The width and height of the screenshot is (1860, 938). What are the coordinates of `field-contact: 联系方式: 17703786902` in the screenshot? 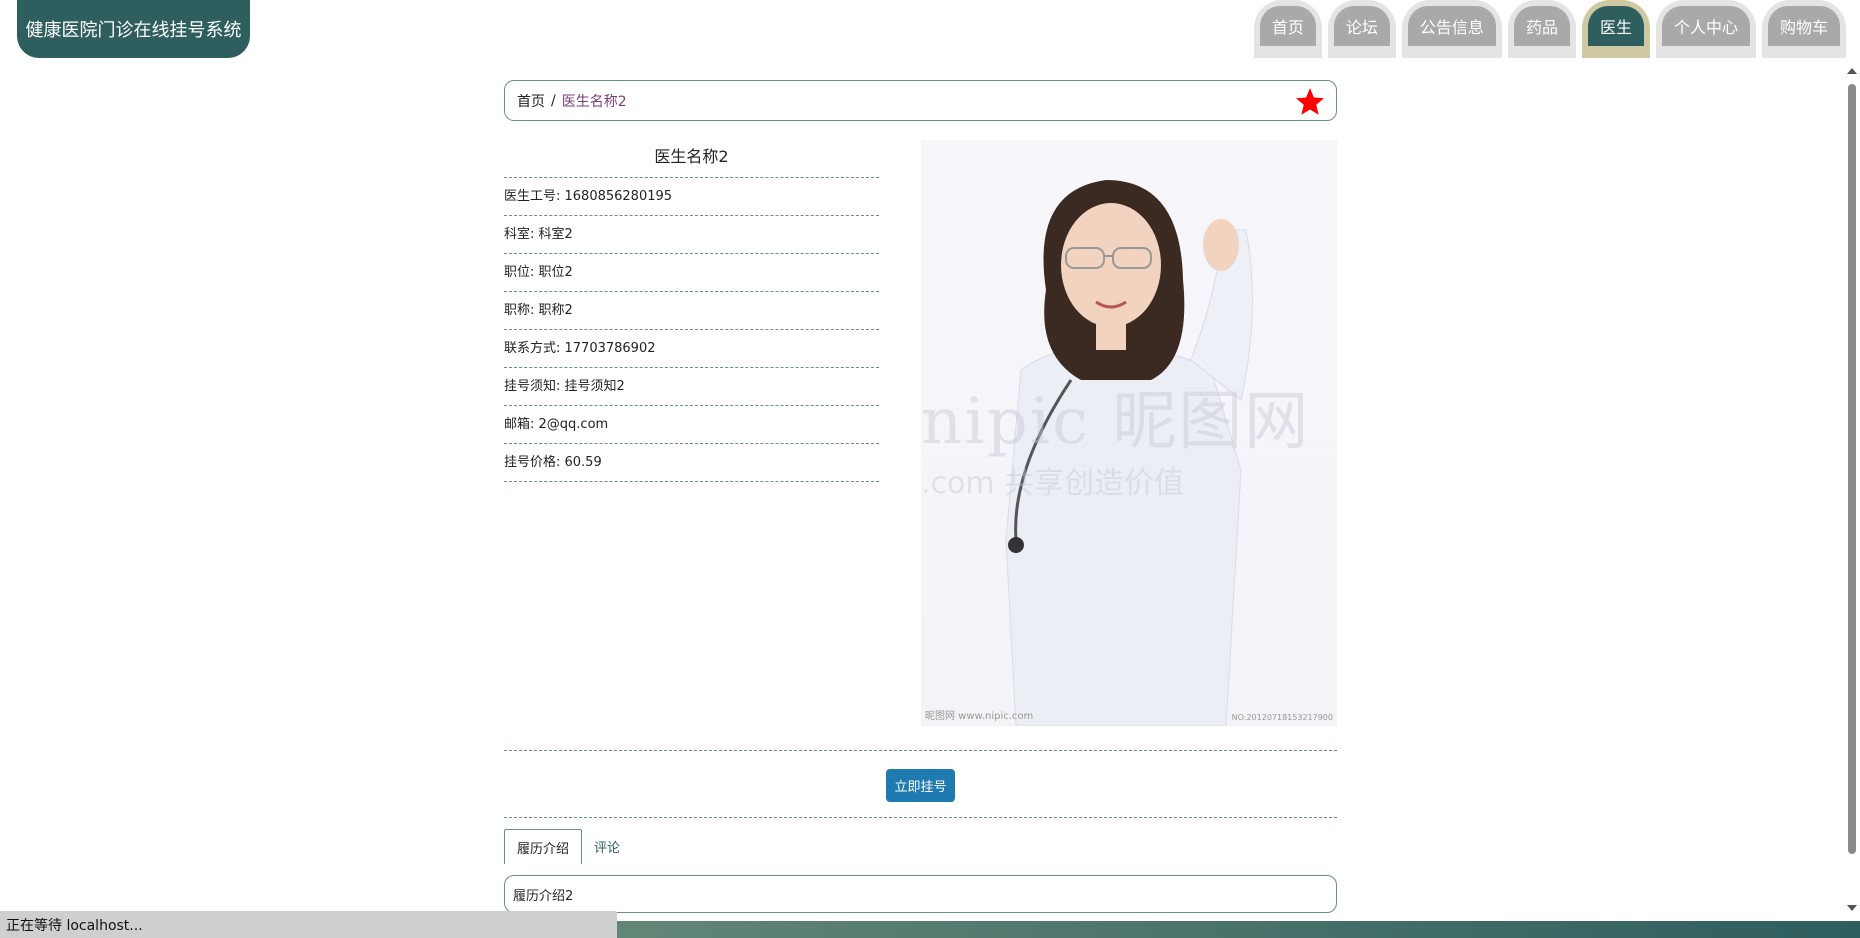 It's located at (691, 349).